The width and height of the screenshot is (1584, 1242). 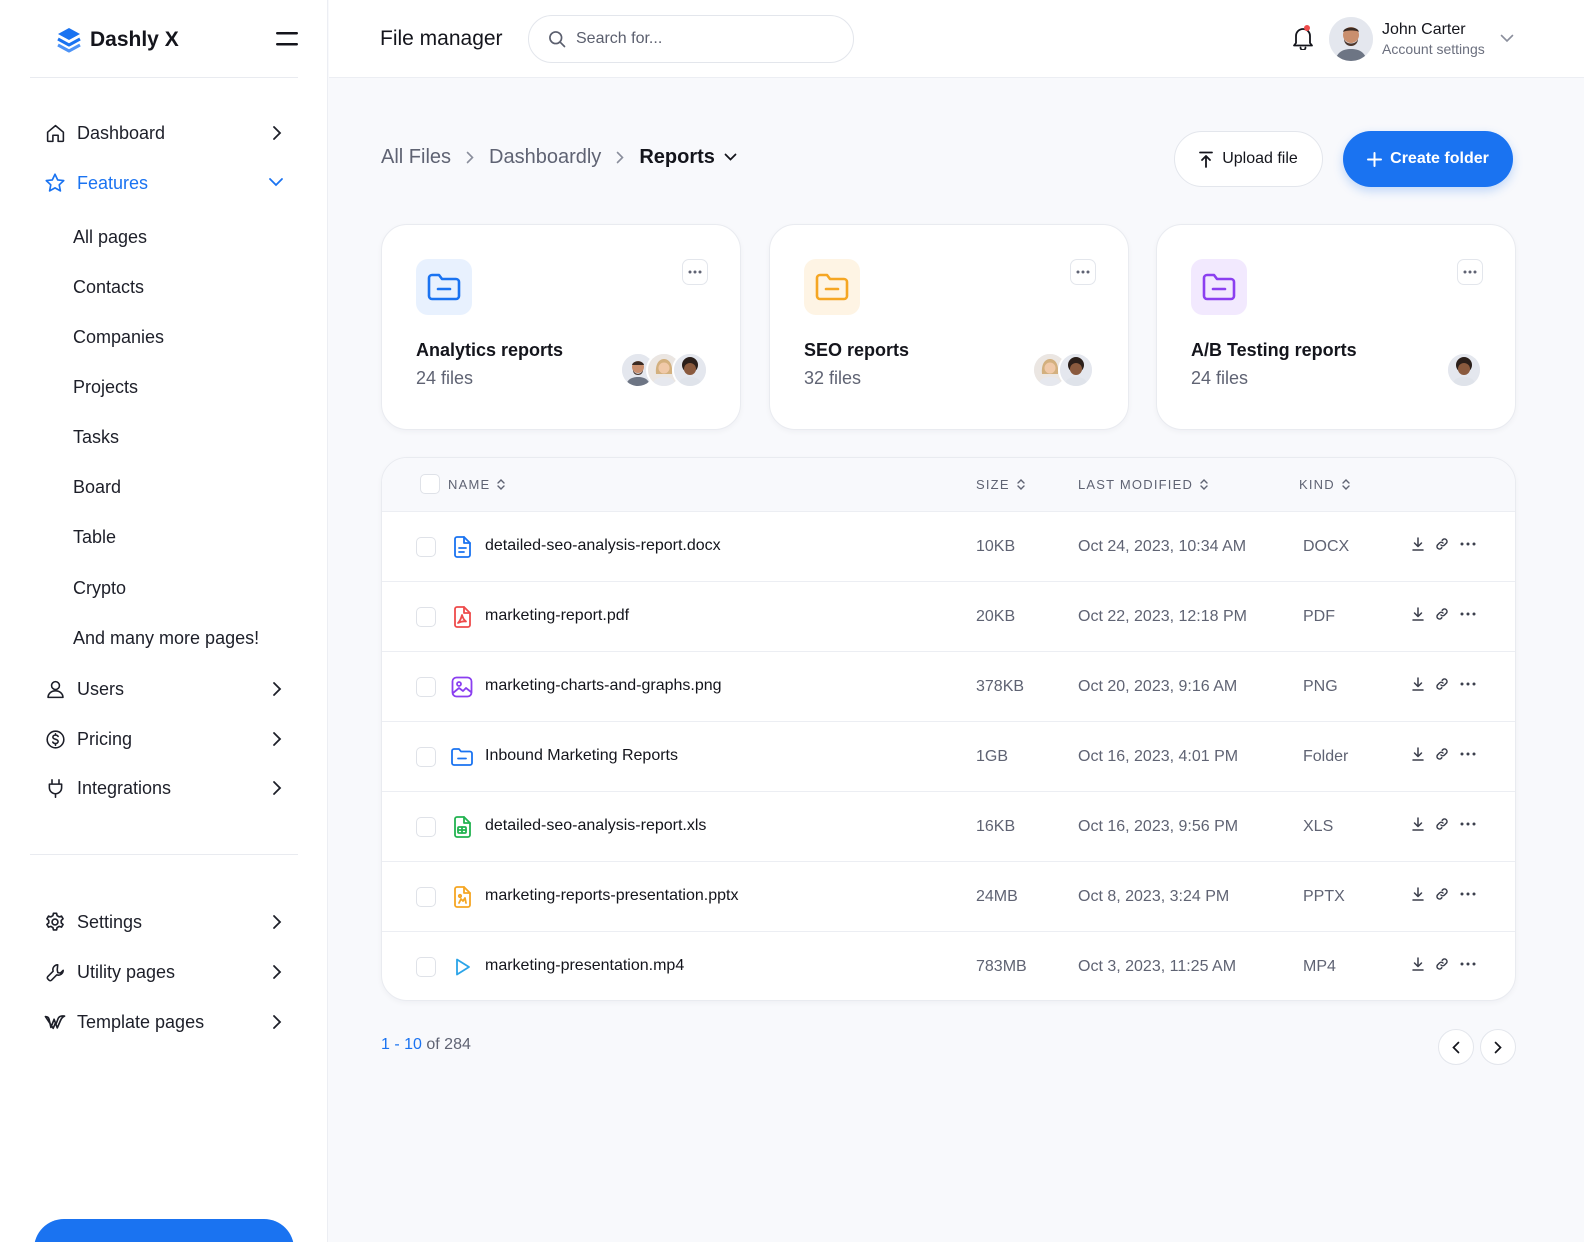 I want to click on account-settings-link: Account settings, so click(x=1433, y=49).